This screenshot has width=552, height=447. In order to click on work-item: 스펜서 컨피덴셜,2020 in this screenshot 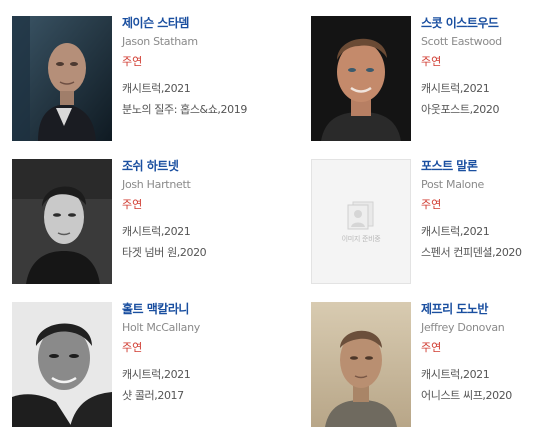, I will do `click(471, 252)`.